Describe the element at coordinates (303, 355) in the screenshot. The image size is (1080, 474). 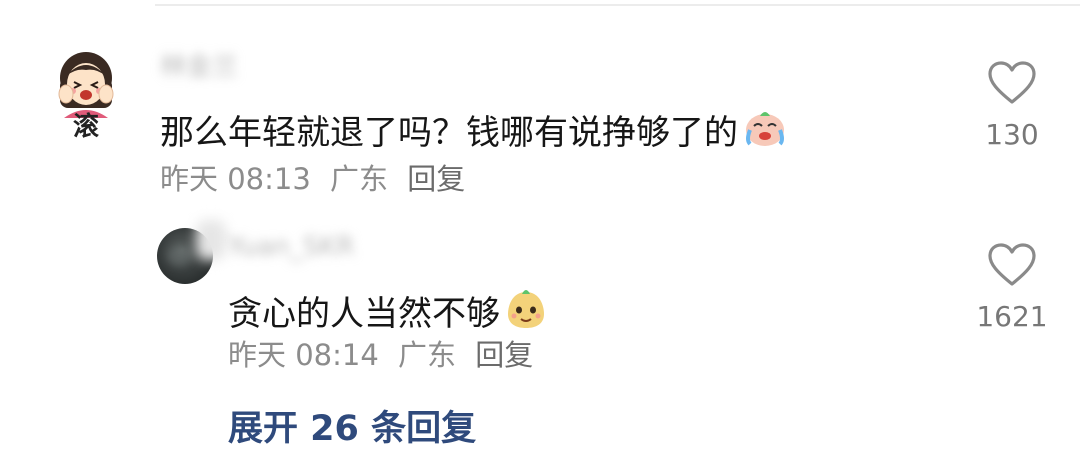
I see `reply-time: 昨天 08:14` at that location.